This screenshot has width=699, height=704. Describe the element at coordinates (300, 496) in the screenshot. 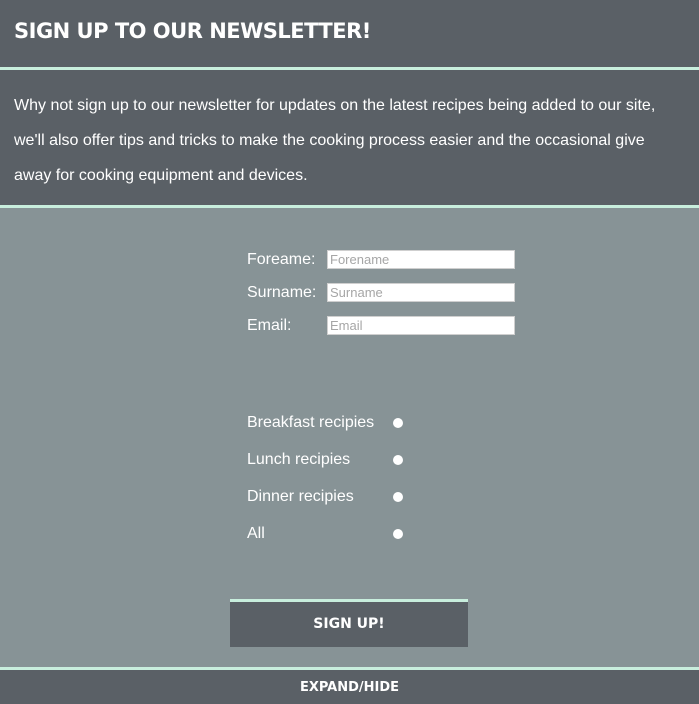

I see `radio-label-dinner: Dinner recipies` at that location.